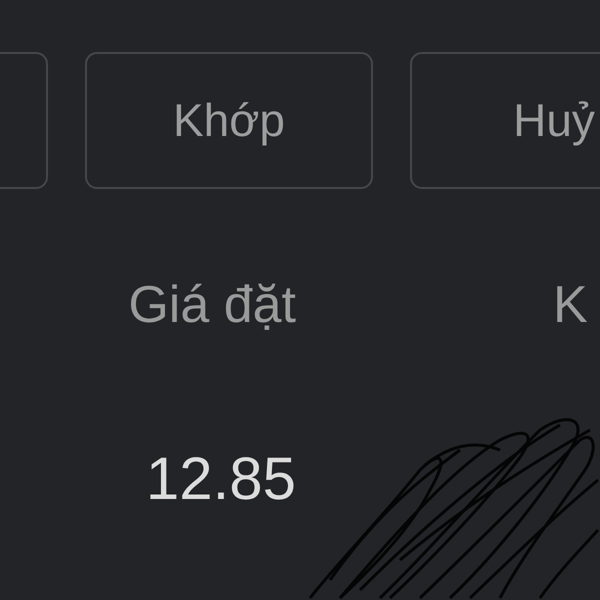  I want to click on price-value: 12.85, so click(220, 479).